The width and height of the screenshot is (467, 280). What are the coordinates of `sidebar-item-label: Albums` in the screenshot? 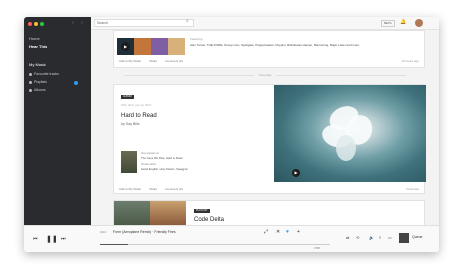 It's located at (40, 90).